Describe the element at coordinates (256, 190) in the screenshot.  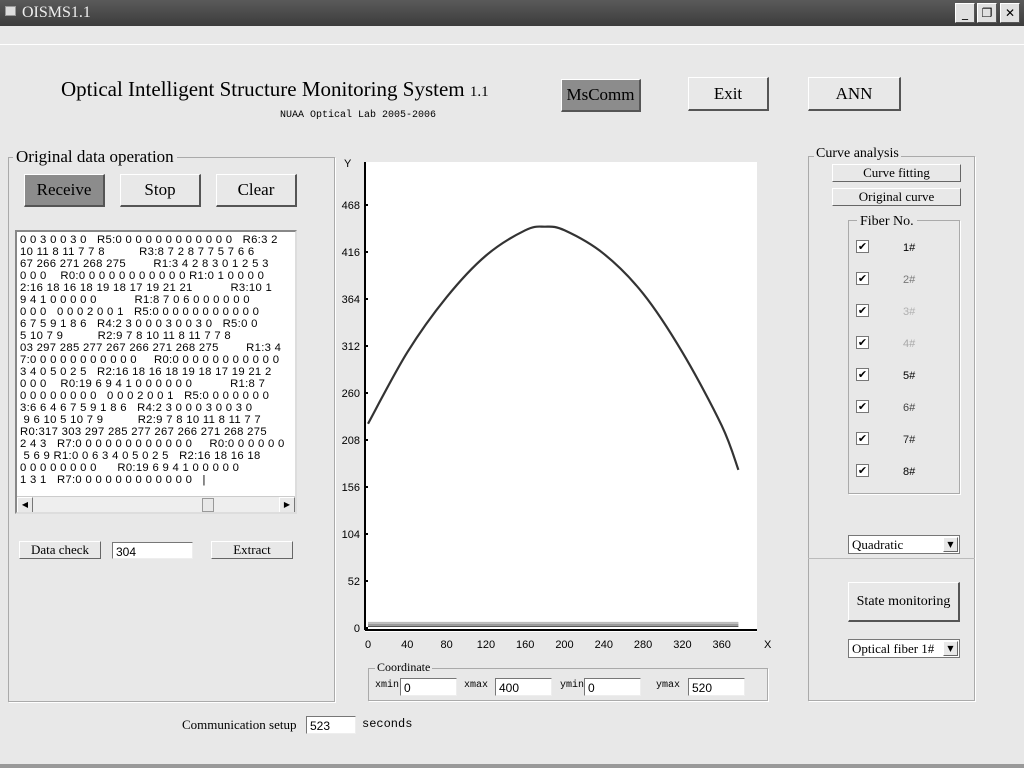
I see `clear-button: Clear` at that location.